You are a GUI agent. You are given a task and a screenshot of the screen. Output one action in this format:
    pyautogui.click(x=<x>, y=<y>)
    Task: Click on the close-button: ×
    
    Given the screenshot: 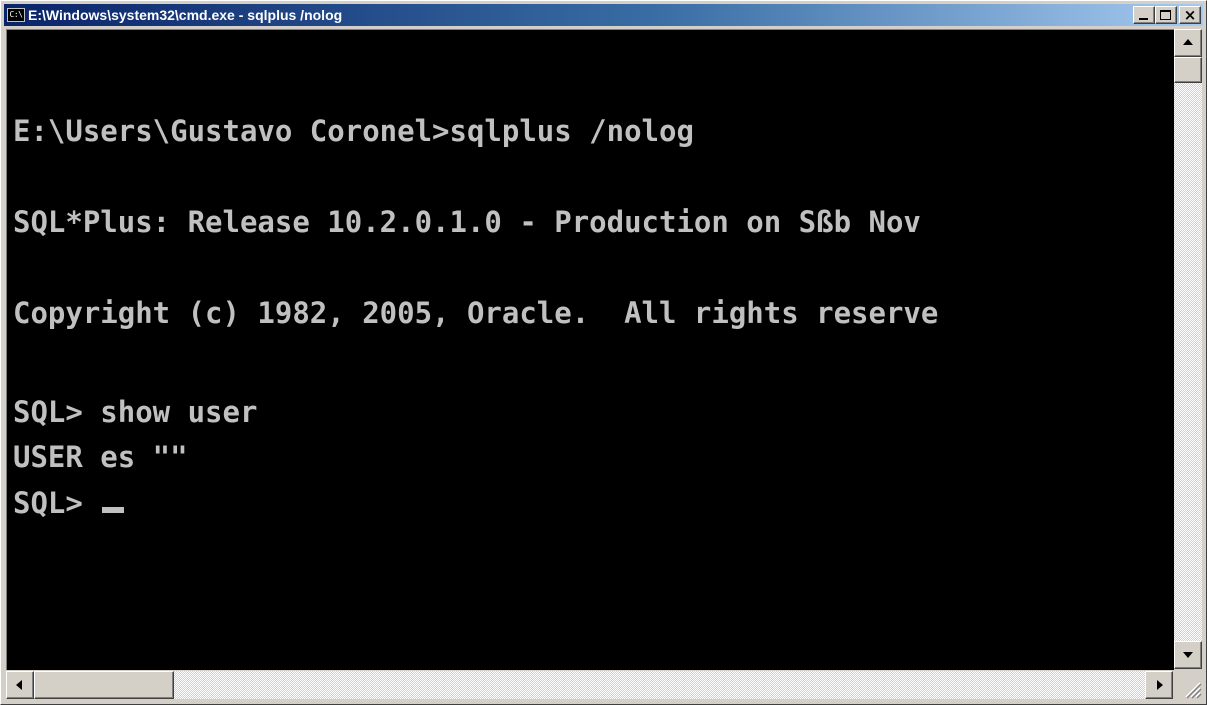 What is the action you would take?
    pyautogui.click(x=1190, y=15)
    